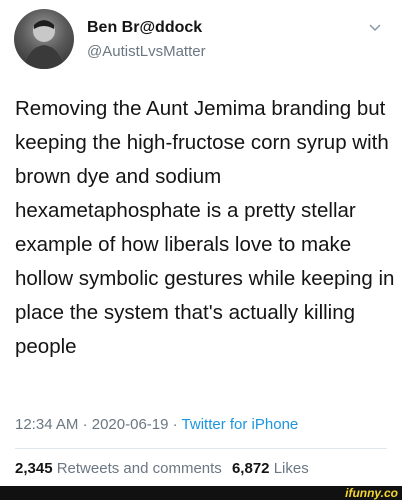 This screenshot has width=402, height=500. I want to click on author-handle: @AutistLvsMatter, so click(146, 51).